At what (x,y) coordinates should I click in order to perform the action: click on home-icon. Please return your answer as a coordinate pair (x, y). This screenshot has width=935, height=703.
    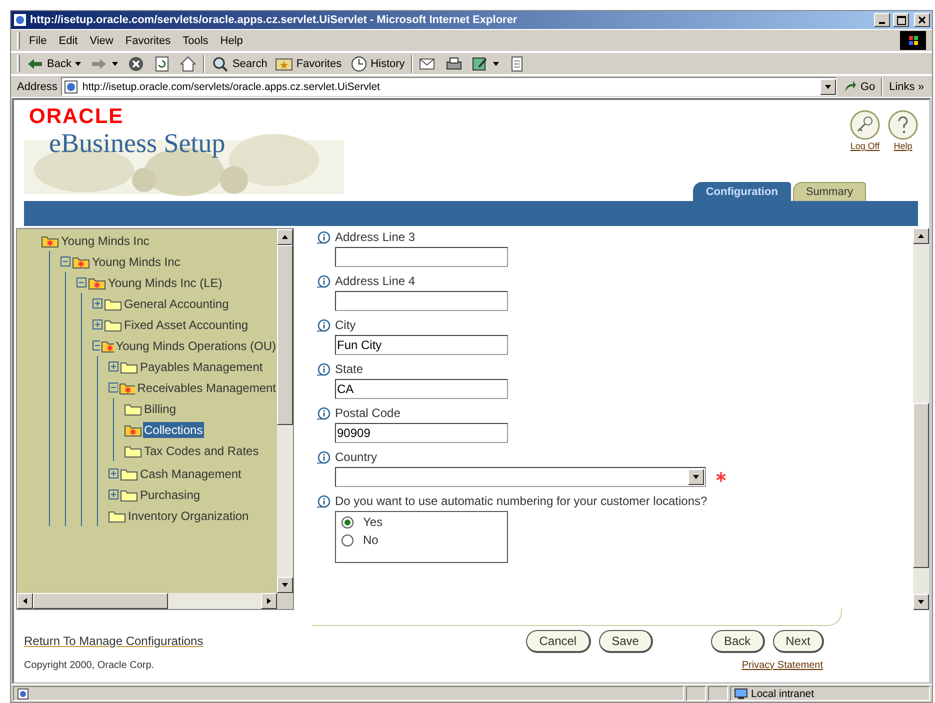
    Looking at the image, I should click on (188, 63).